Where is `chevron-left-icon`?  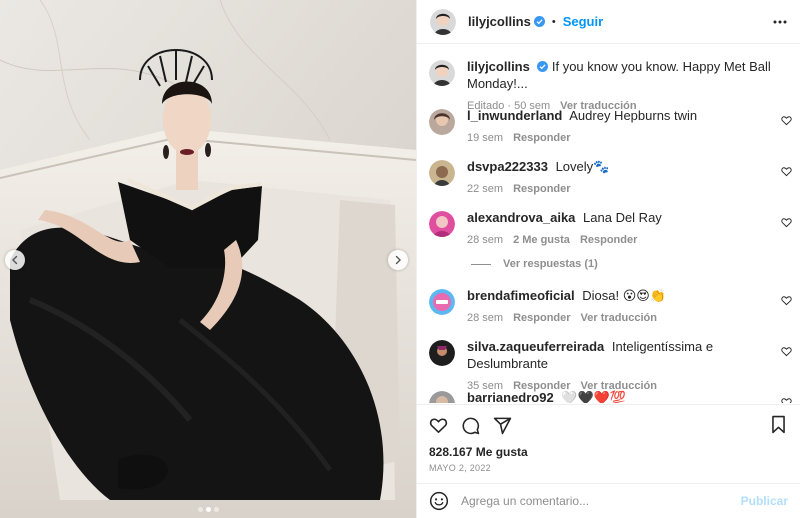 chevron-left-icon is located at coordinates (15, 260).